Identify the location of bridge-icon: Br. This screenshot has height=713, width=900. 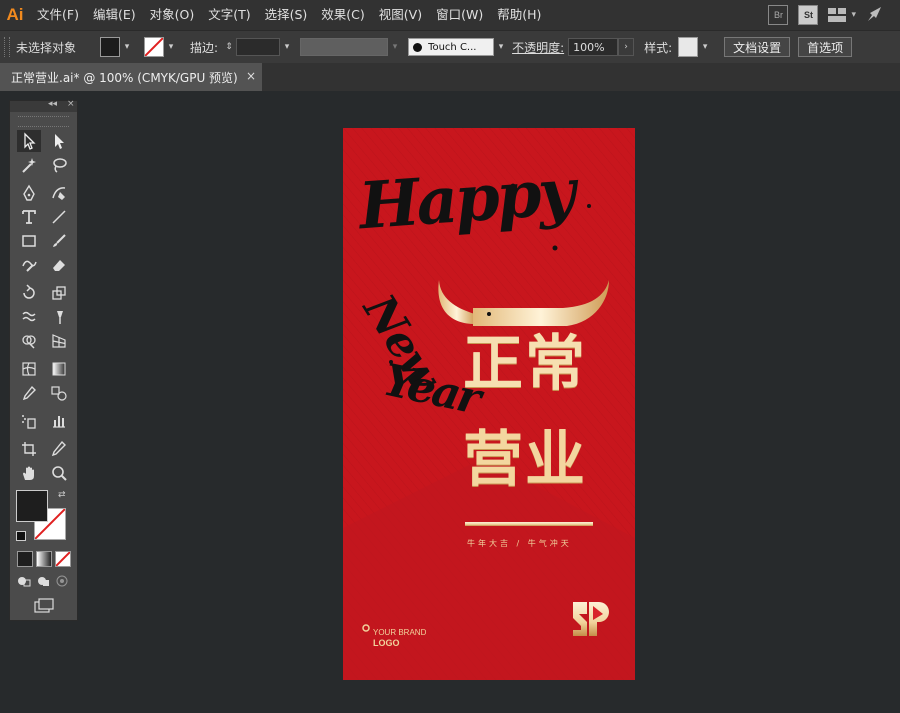
(778, 15).